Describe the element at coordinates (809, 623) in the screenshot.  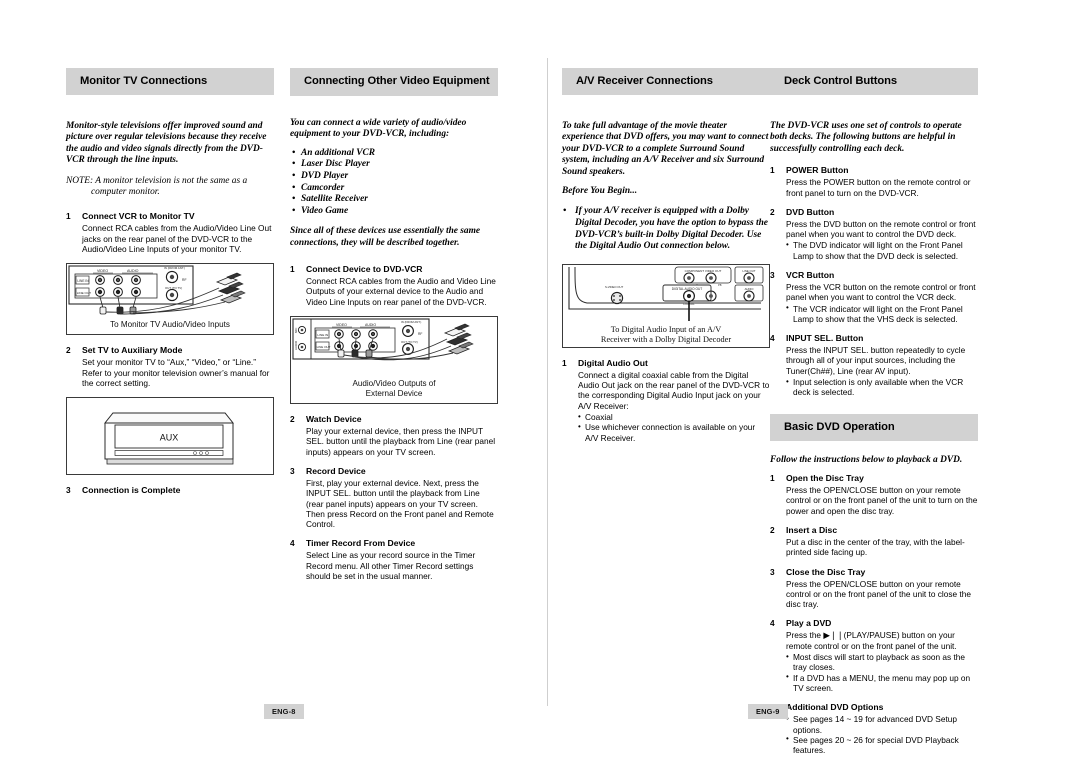
I see `step-title: Play a DVD` at that location.